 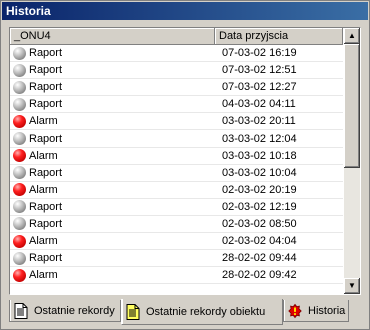 I want to click on table-row: Alarm 02-03-02 20:19, so click(x=176, y=190).